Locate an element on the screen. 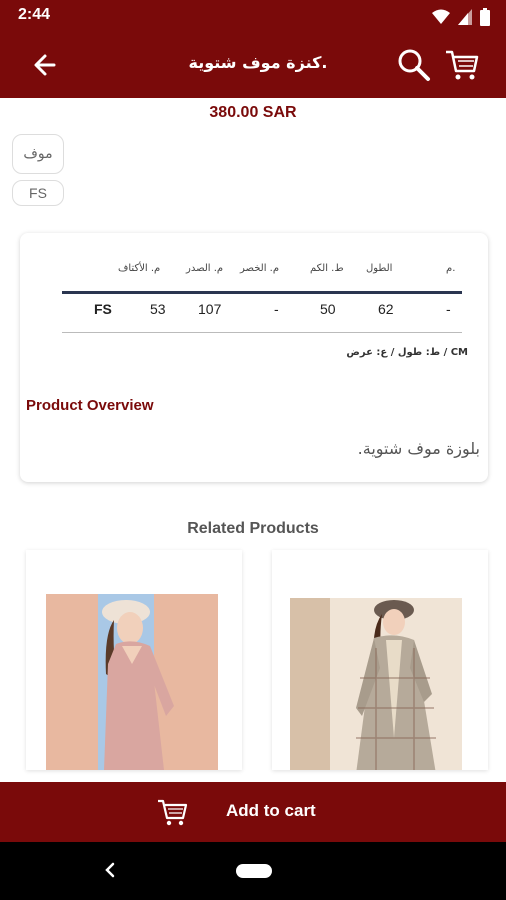 This screenshot has height=900, width=506. battery-icon is located at coordinates (485, 17).